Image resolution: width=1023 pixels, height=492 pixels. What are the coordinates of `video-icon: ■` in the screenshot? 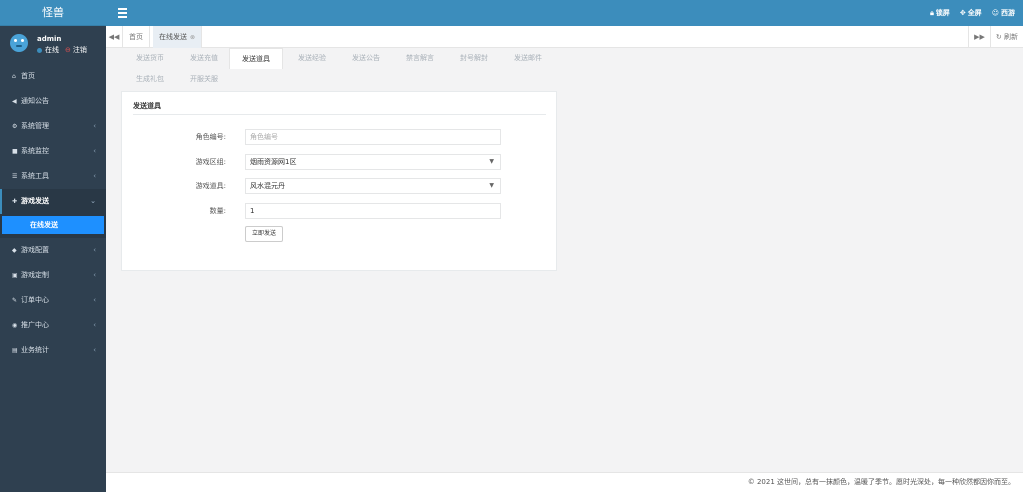 It's located at (15, 151).